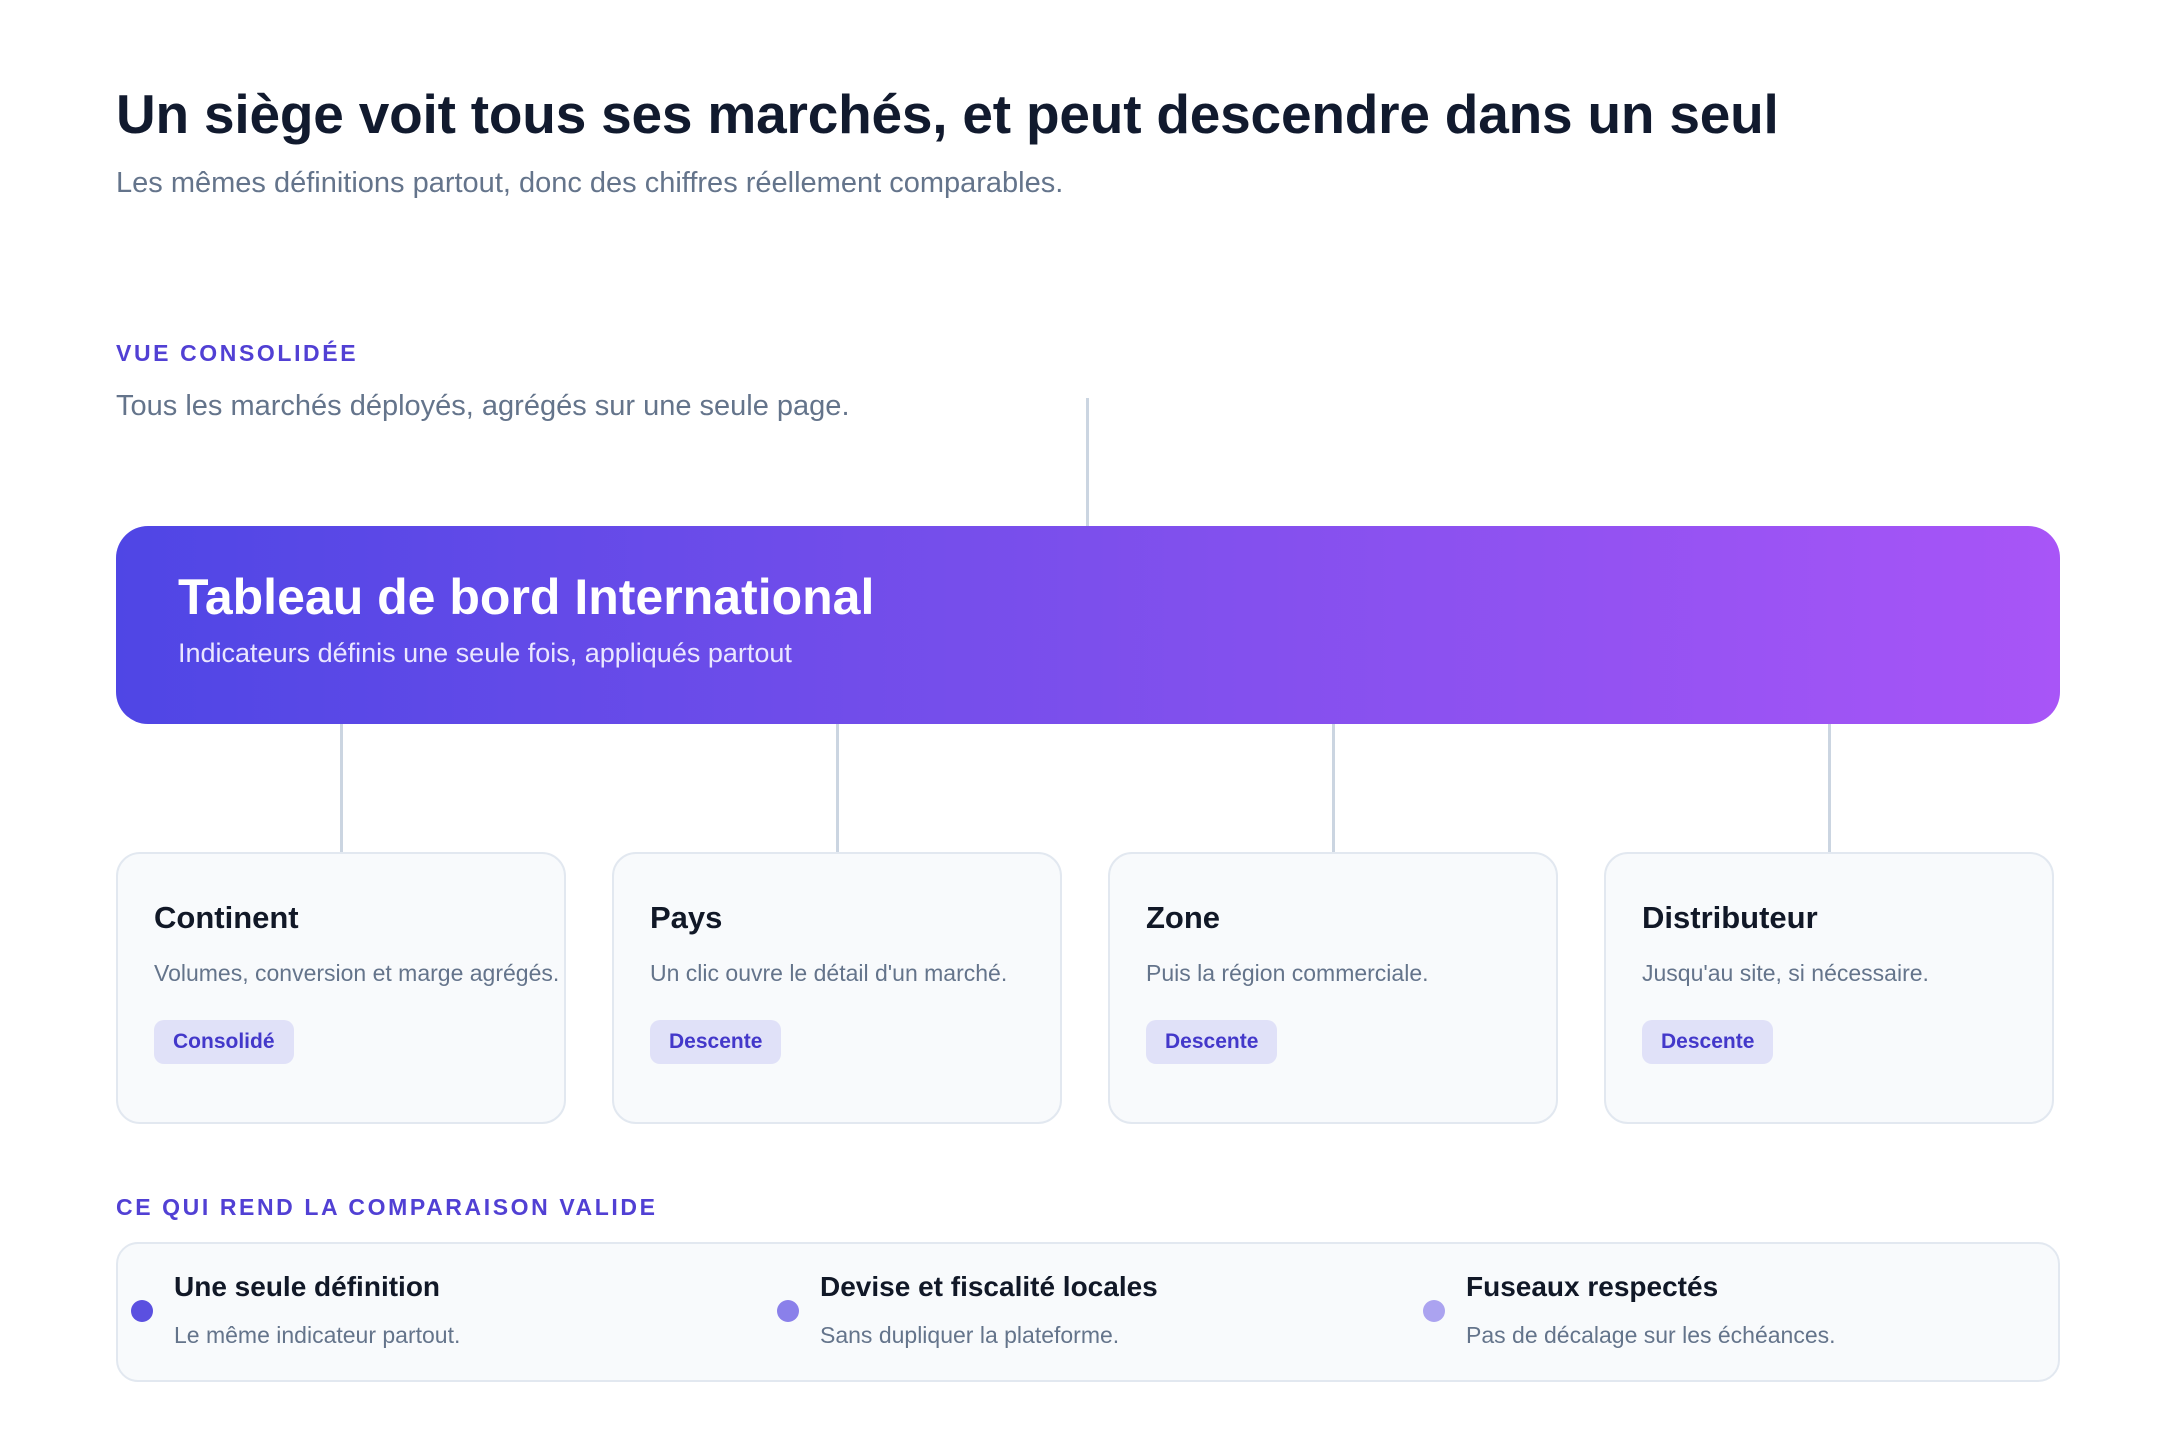 Image resolution: width=2160 pixels, height=1440 pixels. I want to click on level-card-description: Puis la région commerciale., so click(1287, 973).